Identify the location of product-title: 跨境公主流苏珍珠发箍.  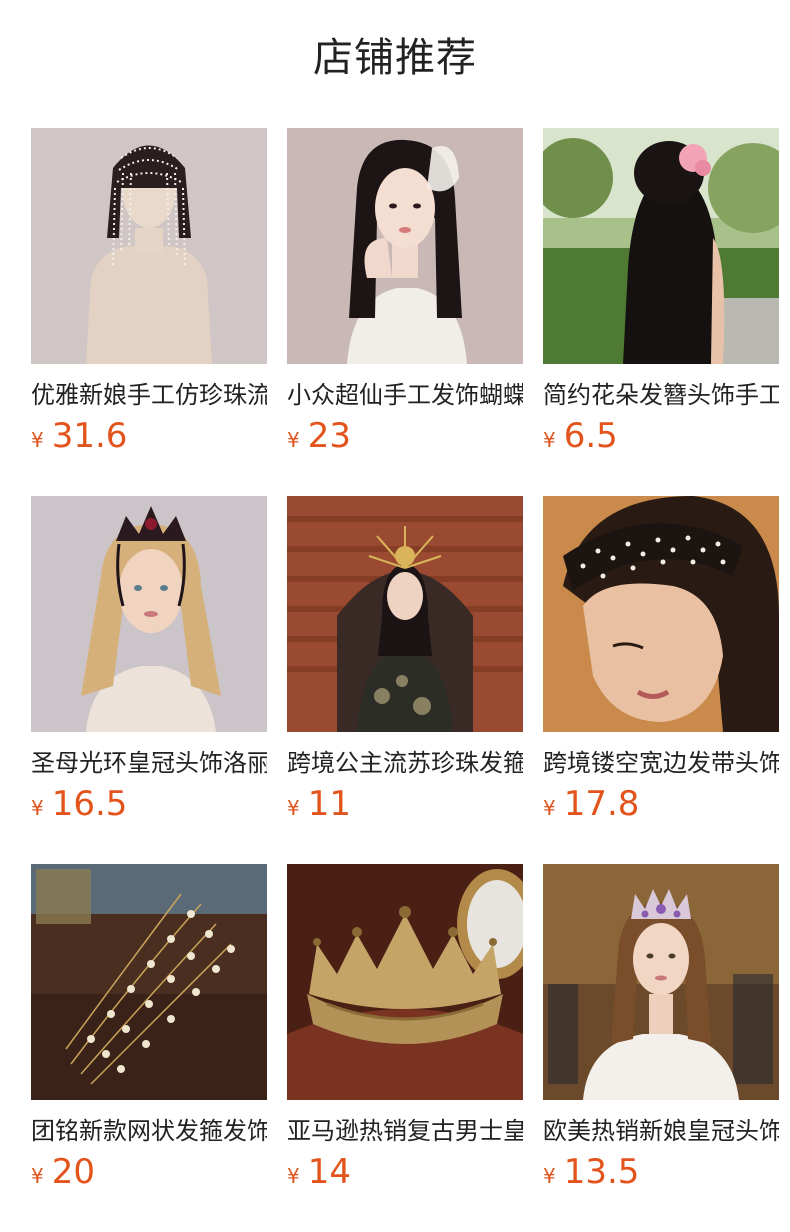
(405, 763).